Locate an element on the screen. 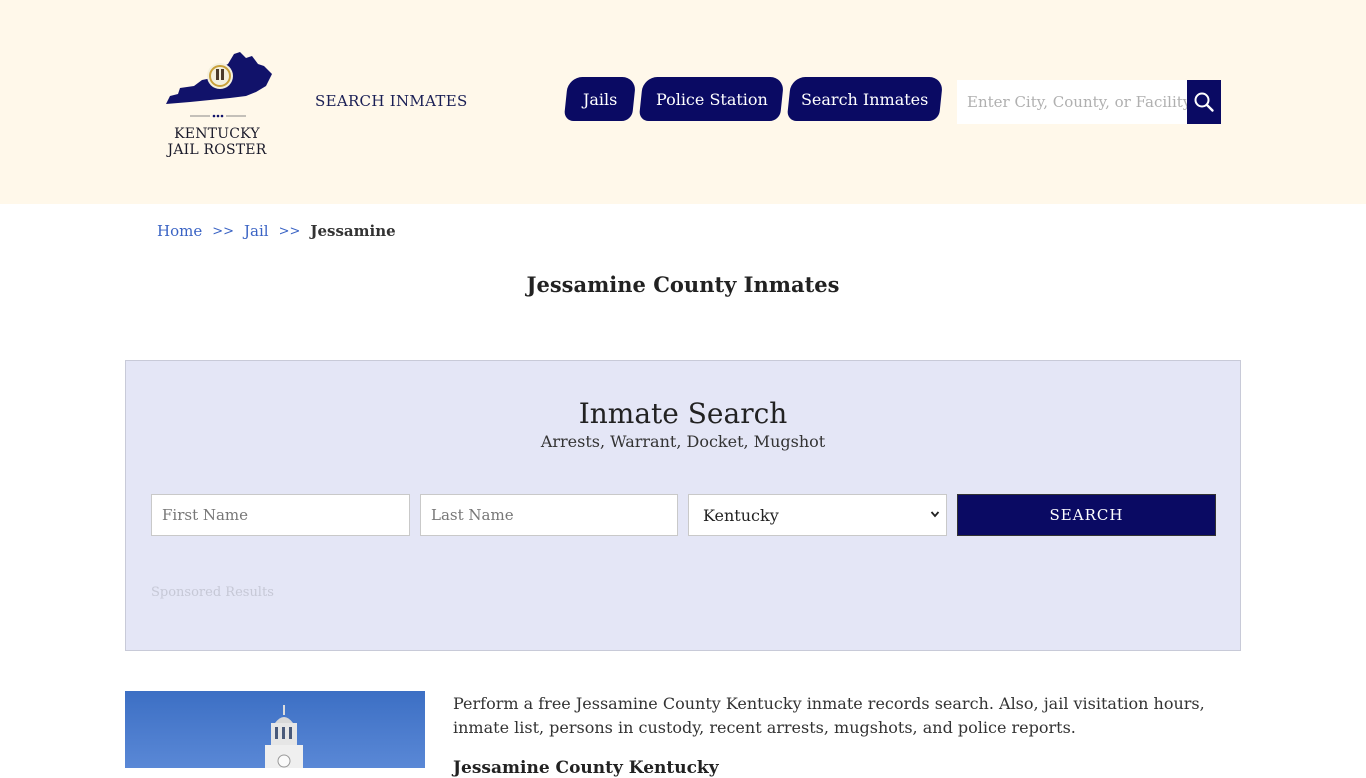 This screenshot has height=778, width=1366. inmate-search-subtitle: Arrests, Warrant, Docket, Mugshot is located at coordinates (683, 441).